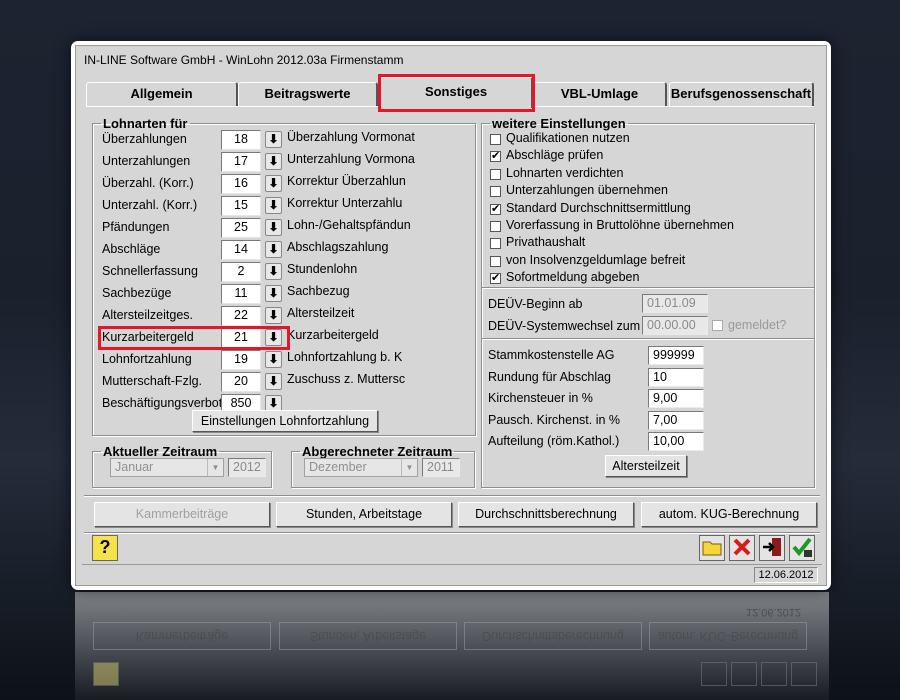 This screenshot has height=700, width=900. Describe the element at coordinates (456, 92) in the screenshot. I see `tab-sonstiges: Sonstiges` at that location.